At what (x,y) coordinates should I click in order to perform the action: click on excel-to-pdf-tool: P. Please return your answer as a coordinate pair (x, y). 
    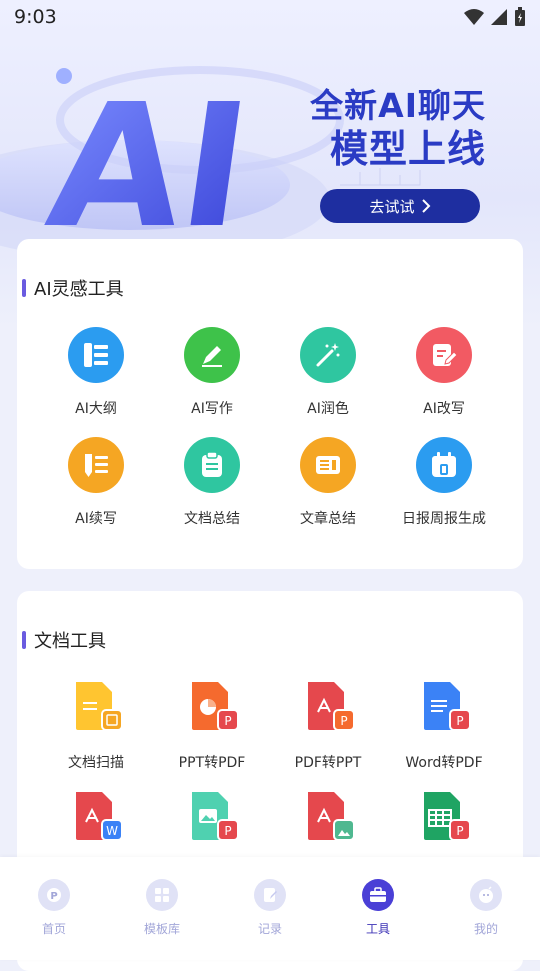
    Looking at the image, I should click on (444, 819).